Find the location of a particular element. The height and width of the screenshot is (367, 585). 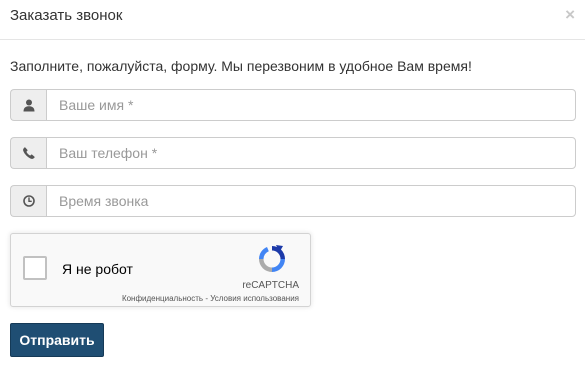

name-input-group is located at coordinates (293, 105).